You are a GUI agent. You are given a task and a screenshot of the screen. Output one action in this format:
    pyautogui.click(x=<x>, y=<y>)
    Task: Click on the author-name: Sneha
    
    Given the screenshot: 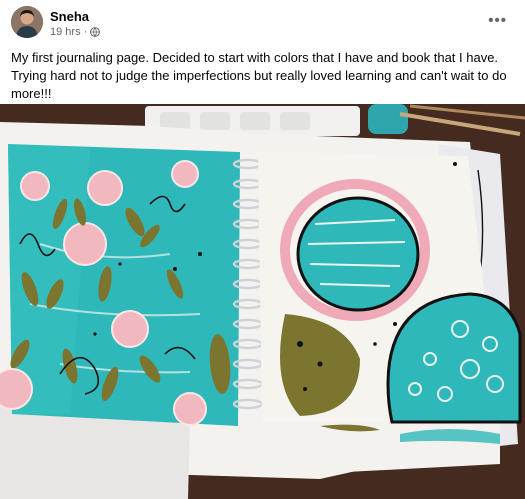 What is the action you would take?
    pyautogui.click(x=69, y=16)
    